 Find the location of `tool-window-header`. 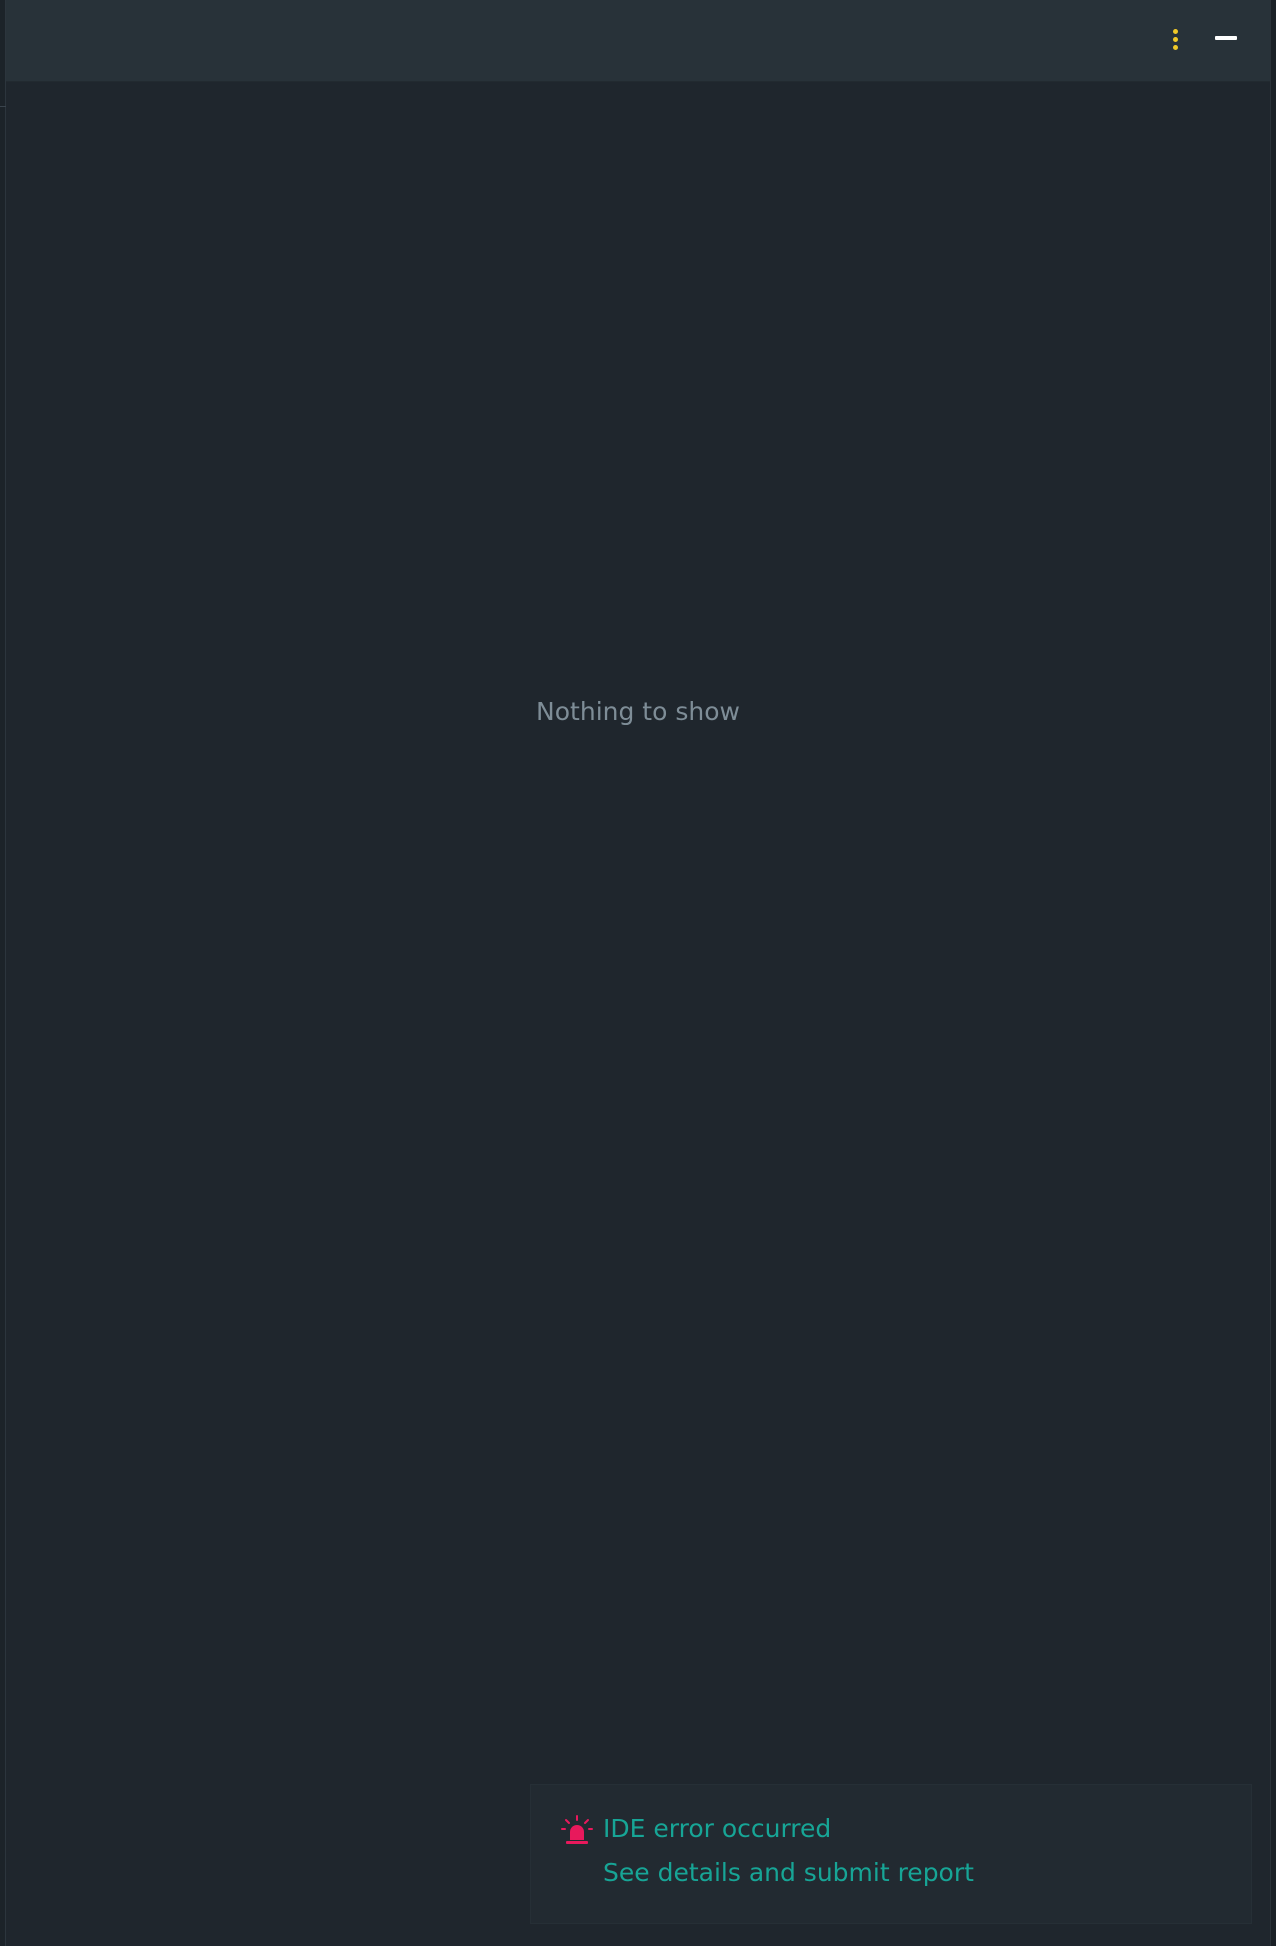

tool-window-header is located at coordinates (638, 41).